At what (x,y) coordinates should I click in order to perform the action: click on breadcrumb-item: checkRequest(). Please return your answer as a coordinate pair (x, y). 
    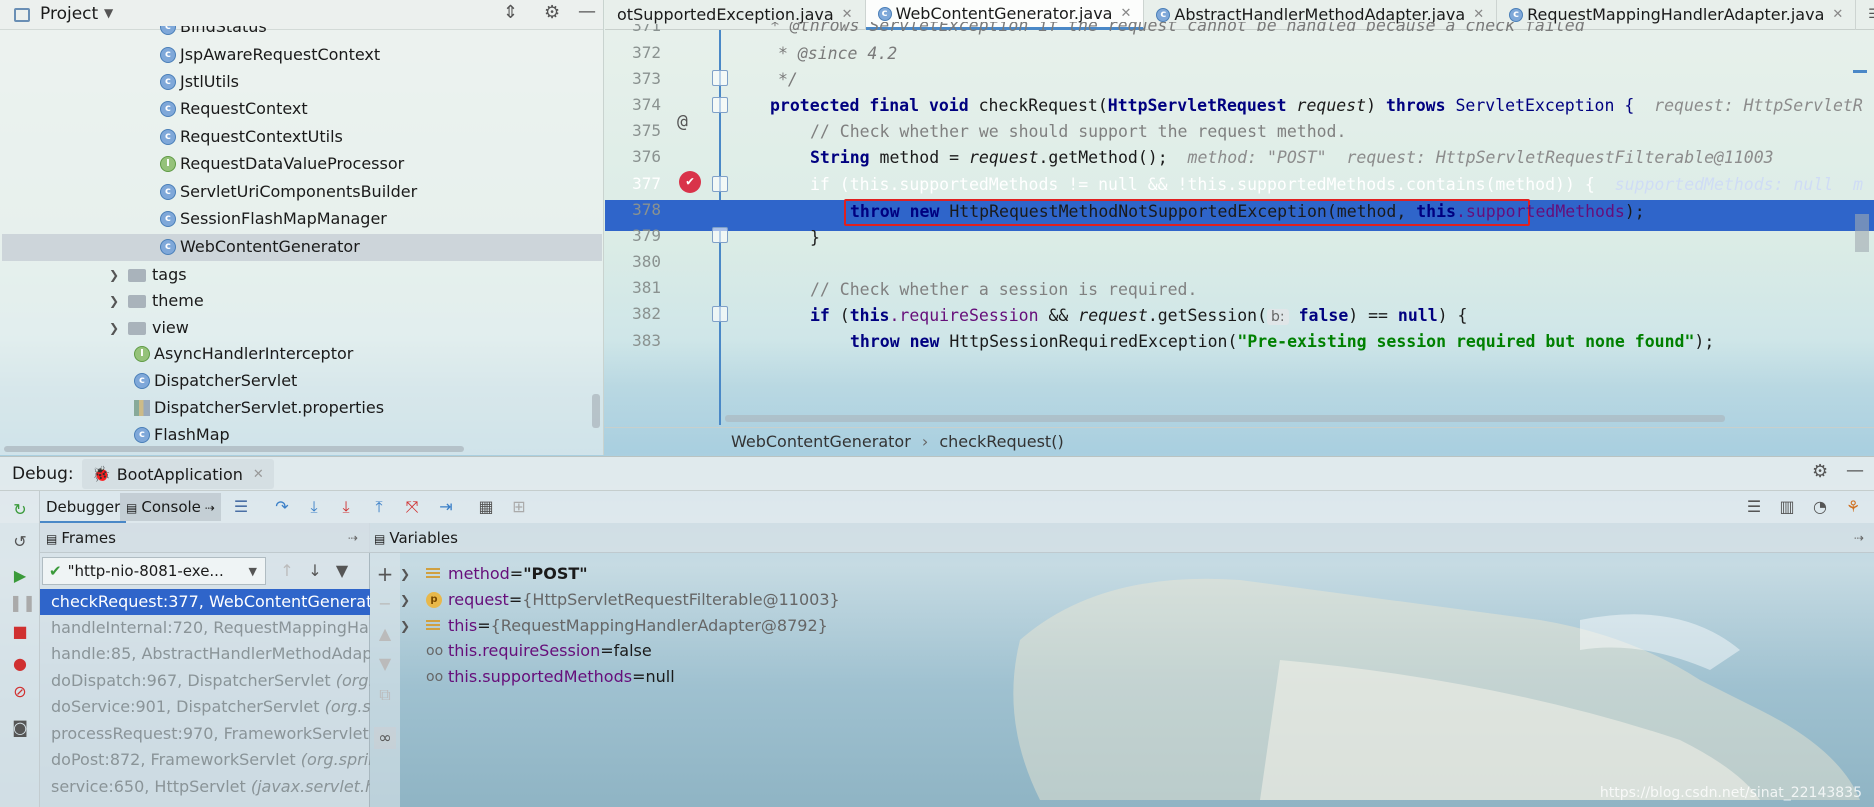
    Looking at the image, I should click on (1001, 441).